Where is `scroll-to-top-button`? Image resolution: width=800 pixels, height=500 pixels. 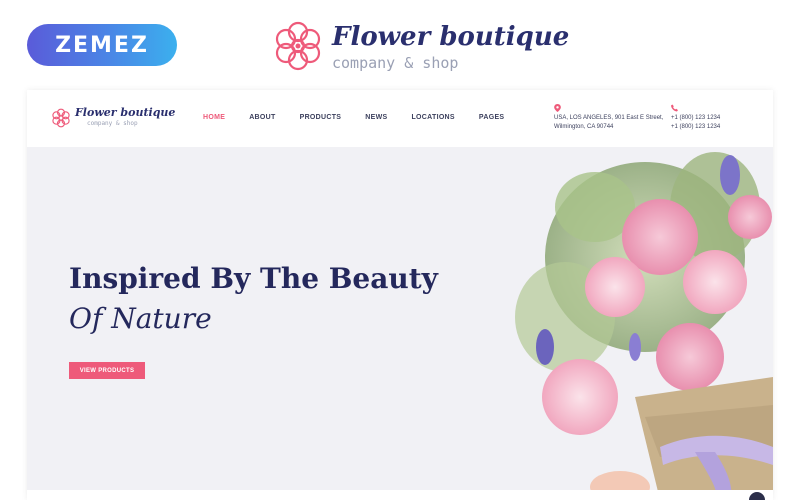
scroll-to-top-button is located at coordinates (757, 496).